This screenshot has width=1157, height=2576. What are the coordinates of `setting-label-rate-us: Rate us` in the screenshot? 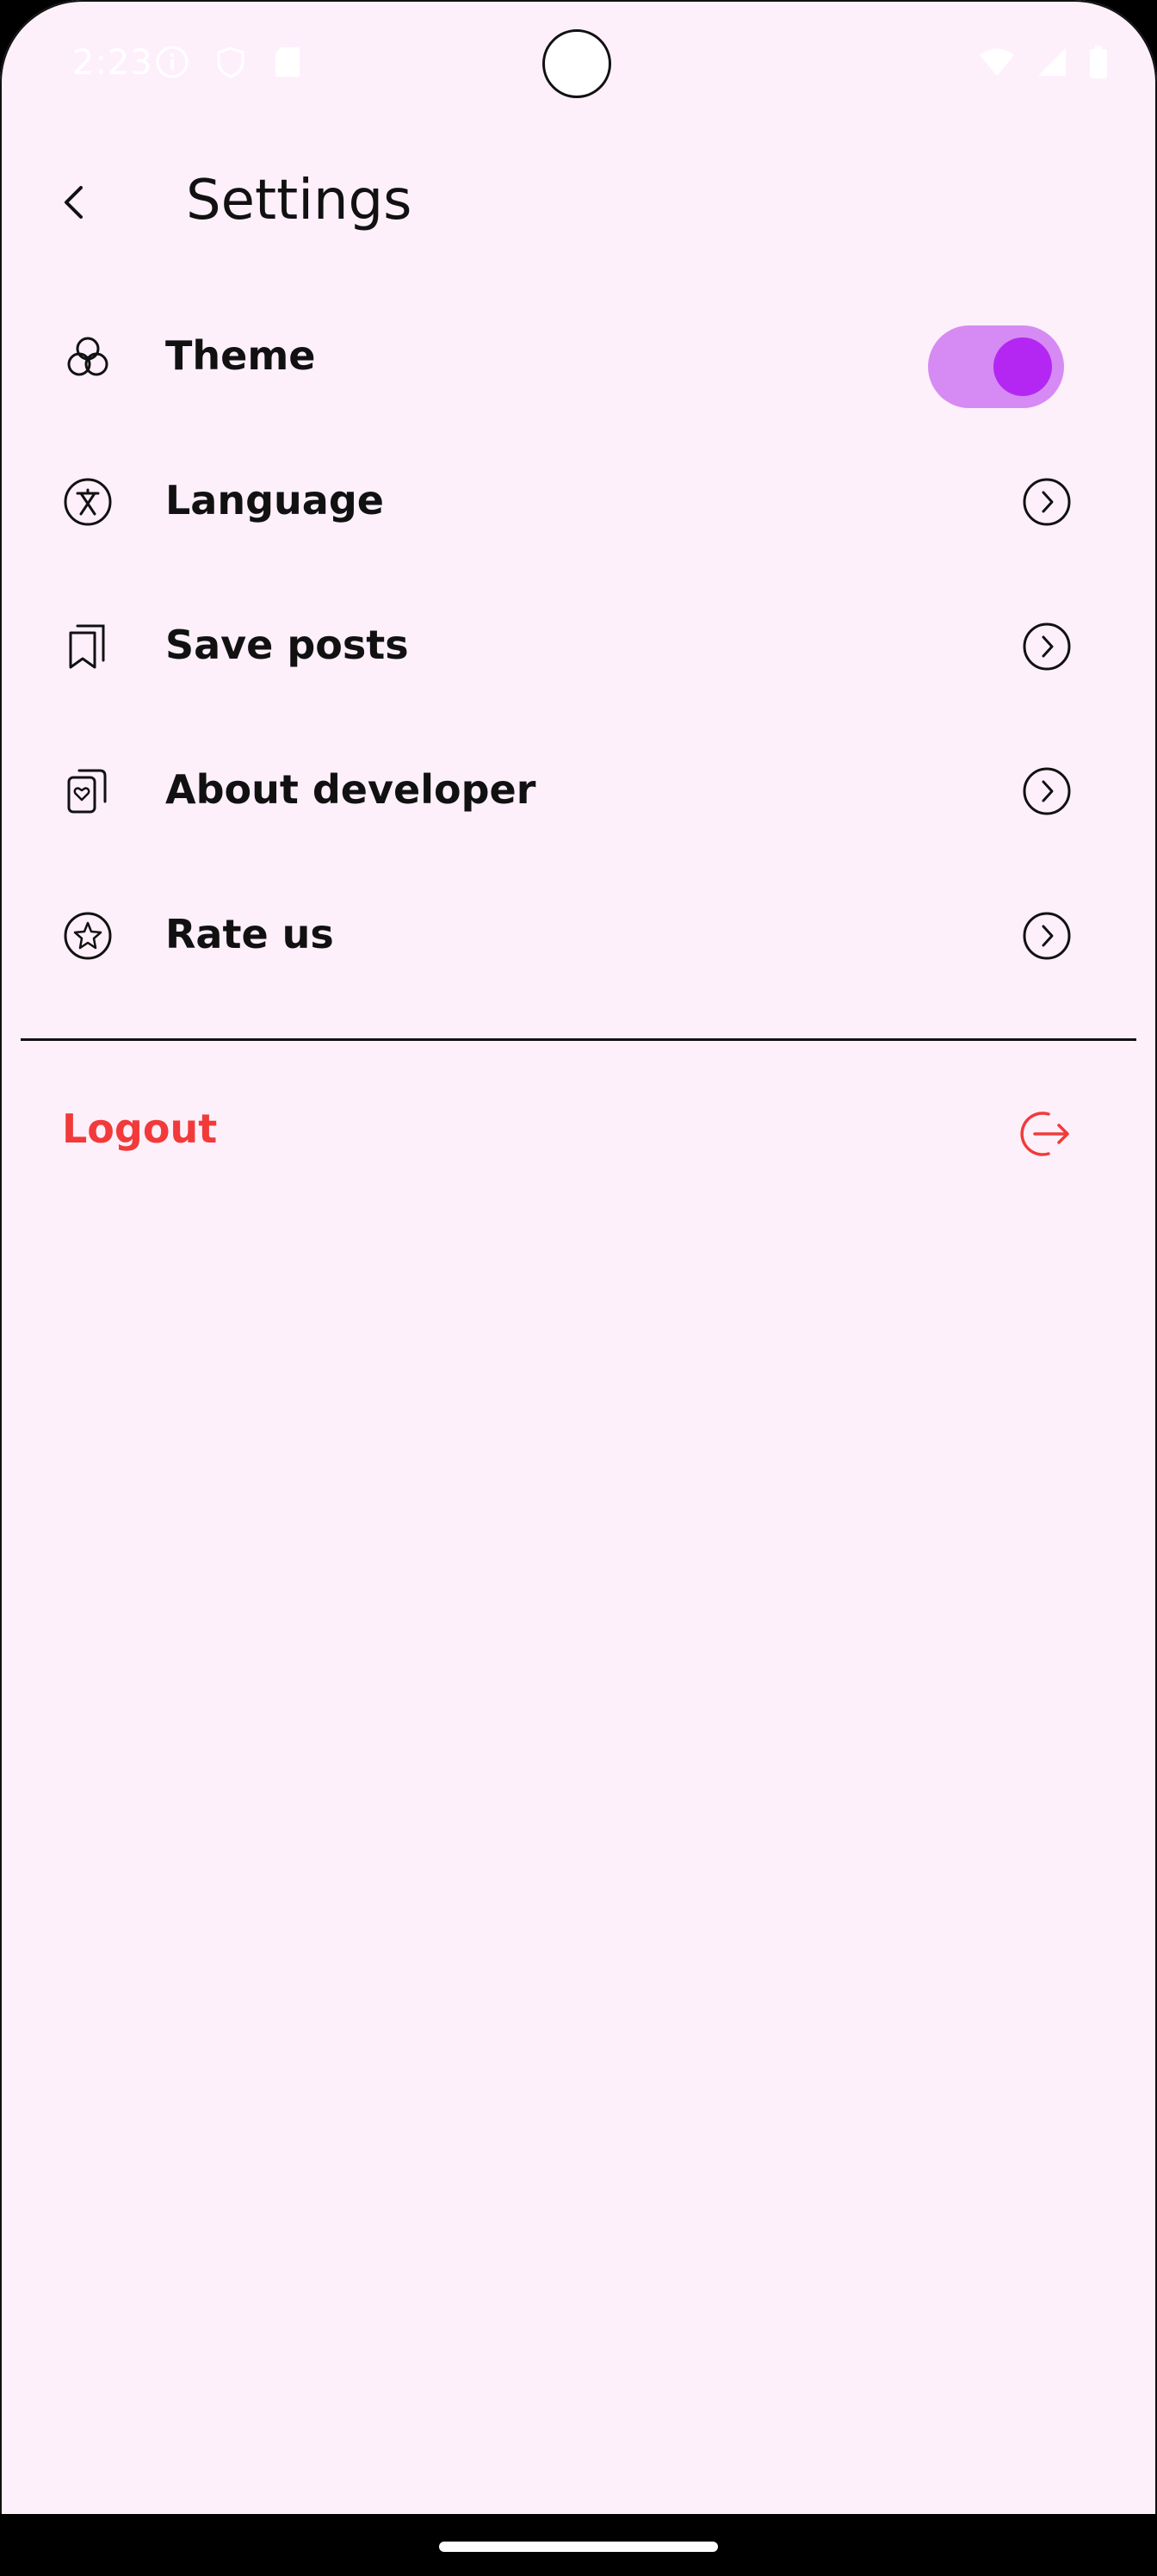 It's located at (249, 934).